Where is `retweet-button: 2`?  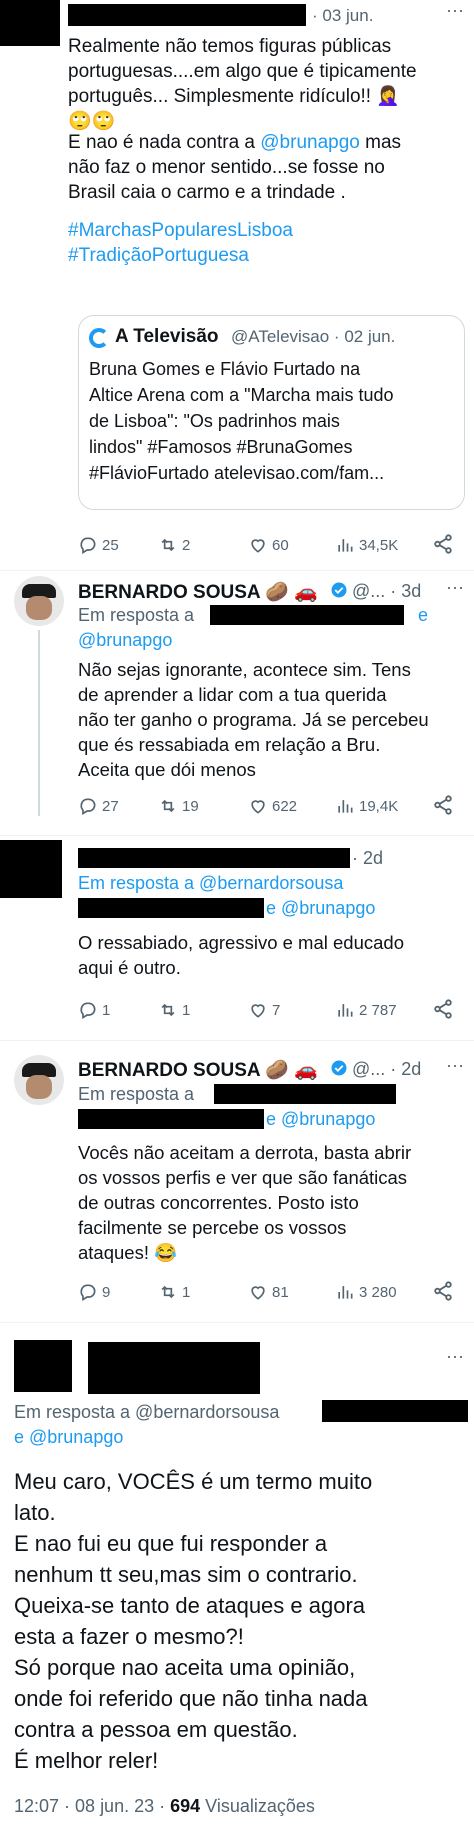
retweet-button: 2 is located at coordinates (174, 545).